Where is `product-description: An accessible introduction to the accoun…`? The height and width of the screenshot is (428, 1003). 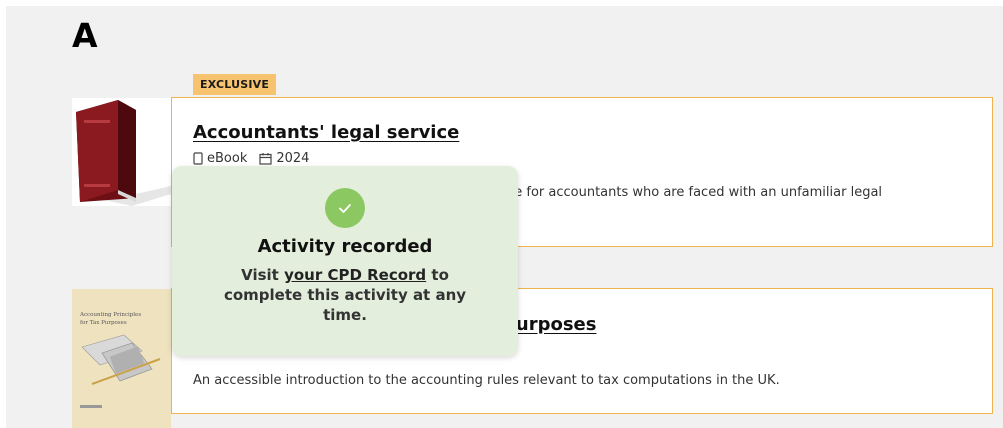 product-description: An accessible introduction to the accoun… is located at coordinates (486, 380).